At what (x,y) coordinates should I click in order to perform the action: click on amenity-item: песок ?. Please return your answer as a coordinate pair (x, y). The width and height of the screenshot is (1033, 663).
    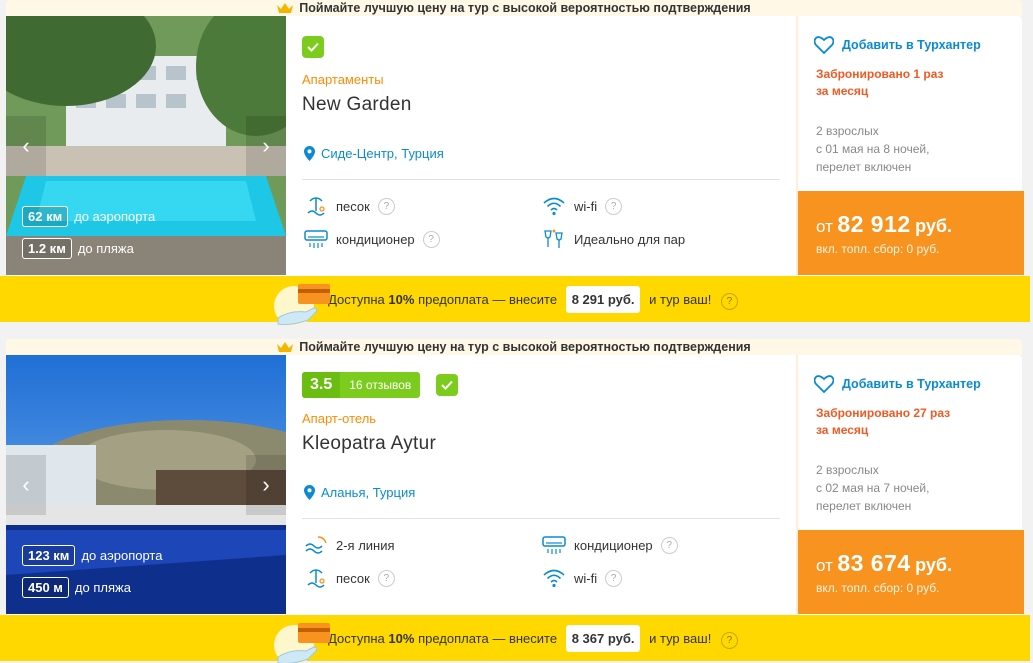
    Looking at the image, I should click on (349, 206).